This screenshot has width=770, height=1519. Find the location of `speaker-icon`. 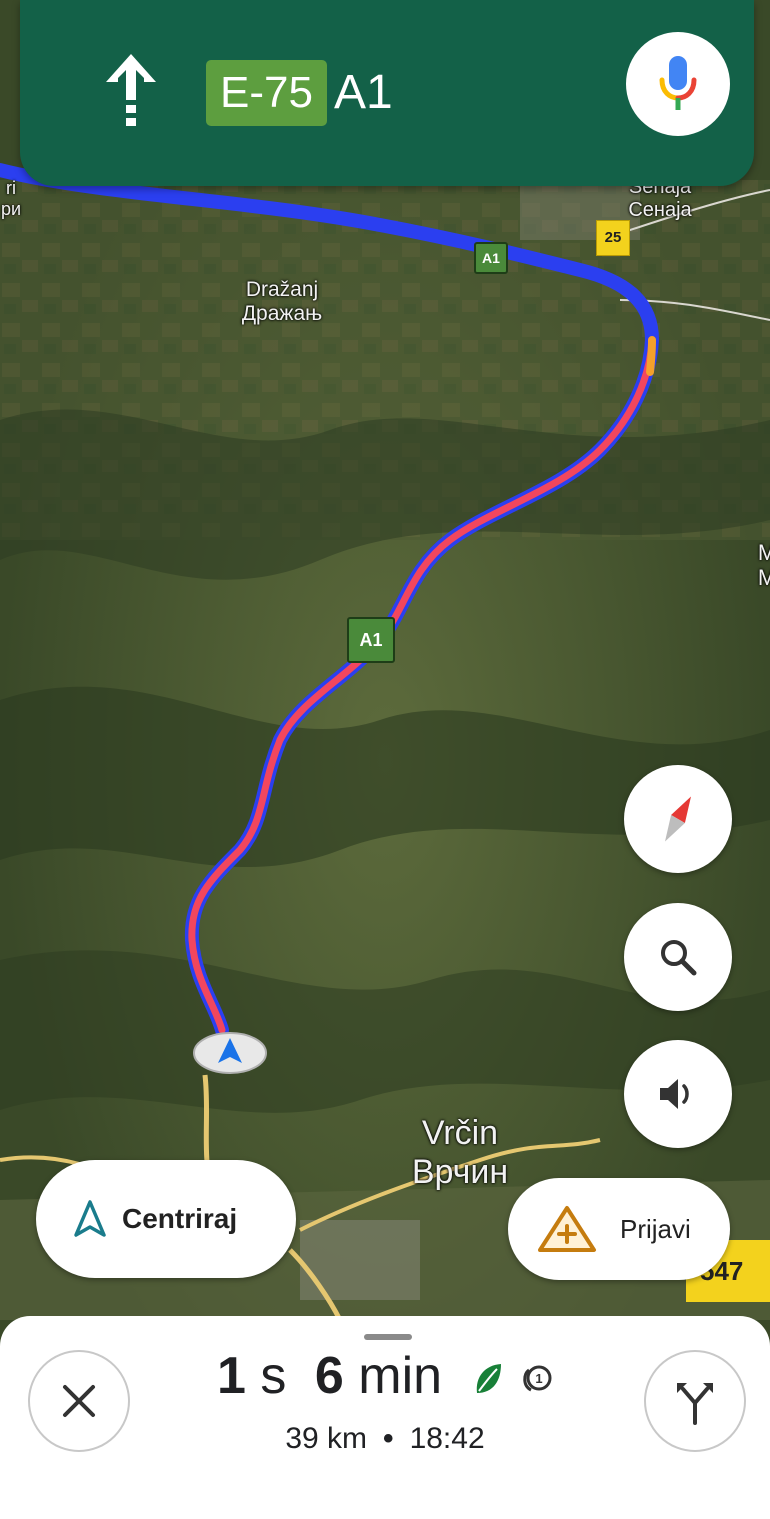

speaker-icon is located at coordinates (674, 1094).